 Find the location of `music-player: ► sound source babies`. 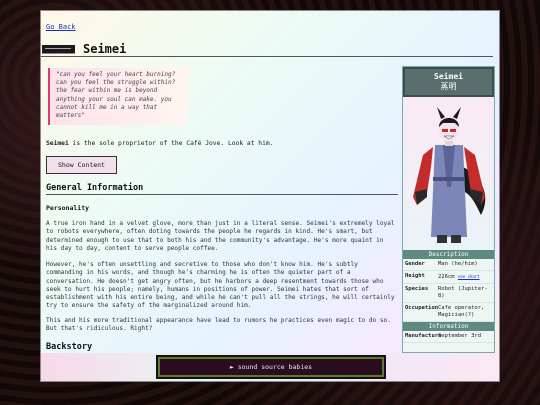

music-player: ► sound source babies is located at coordinates (271, 367).